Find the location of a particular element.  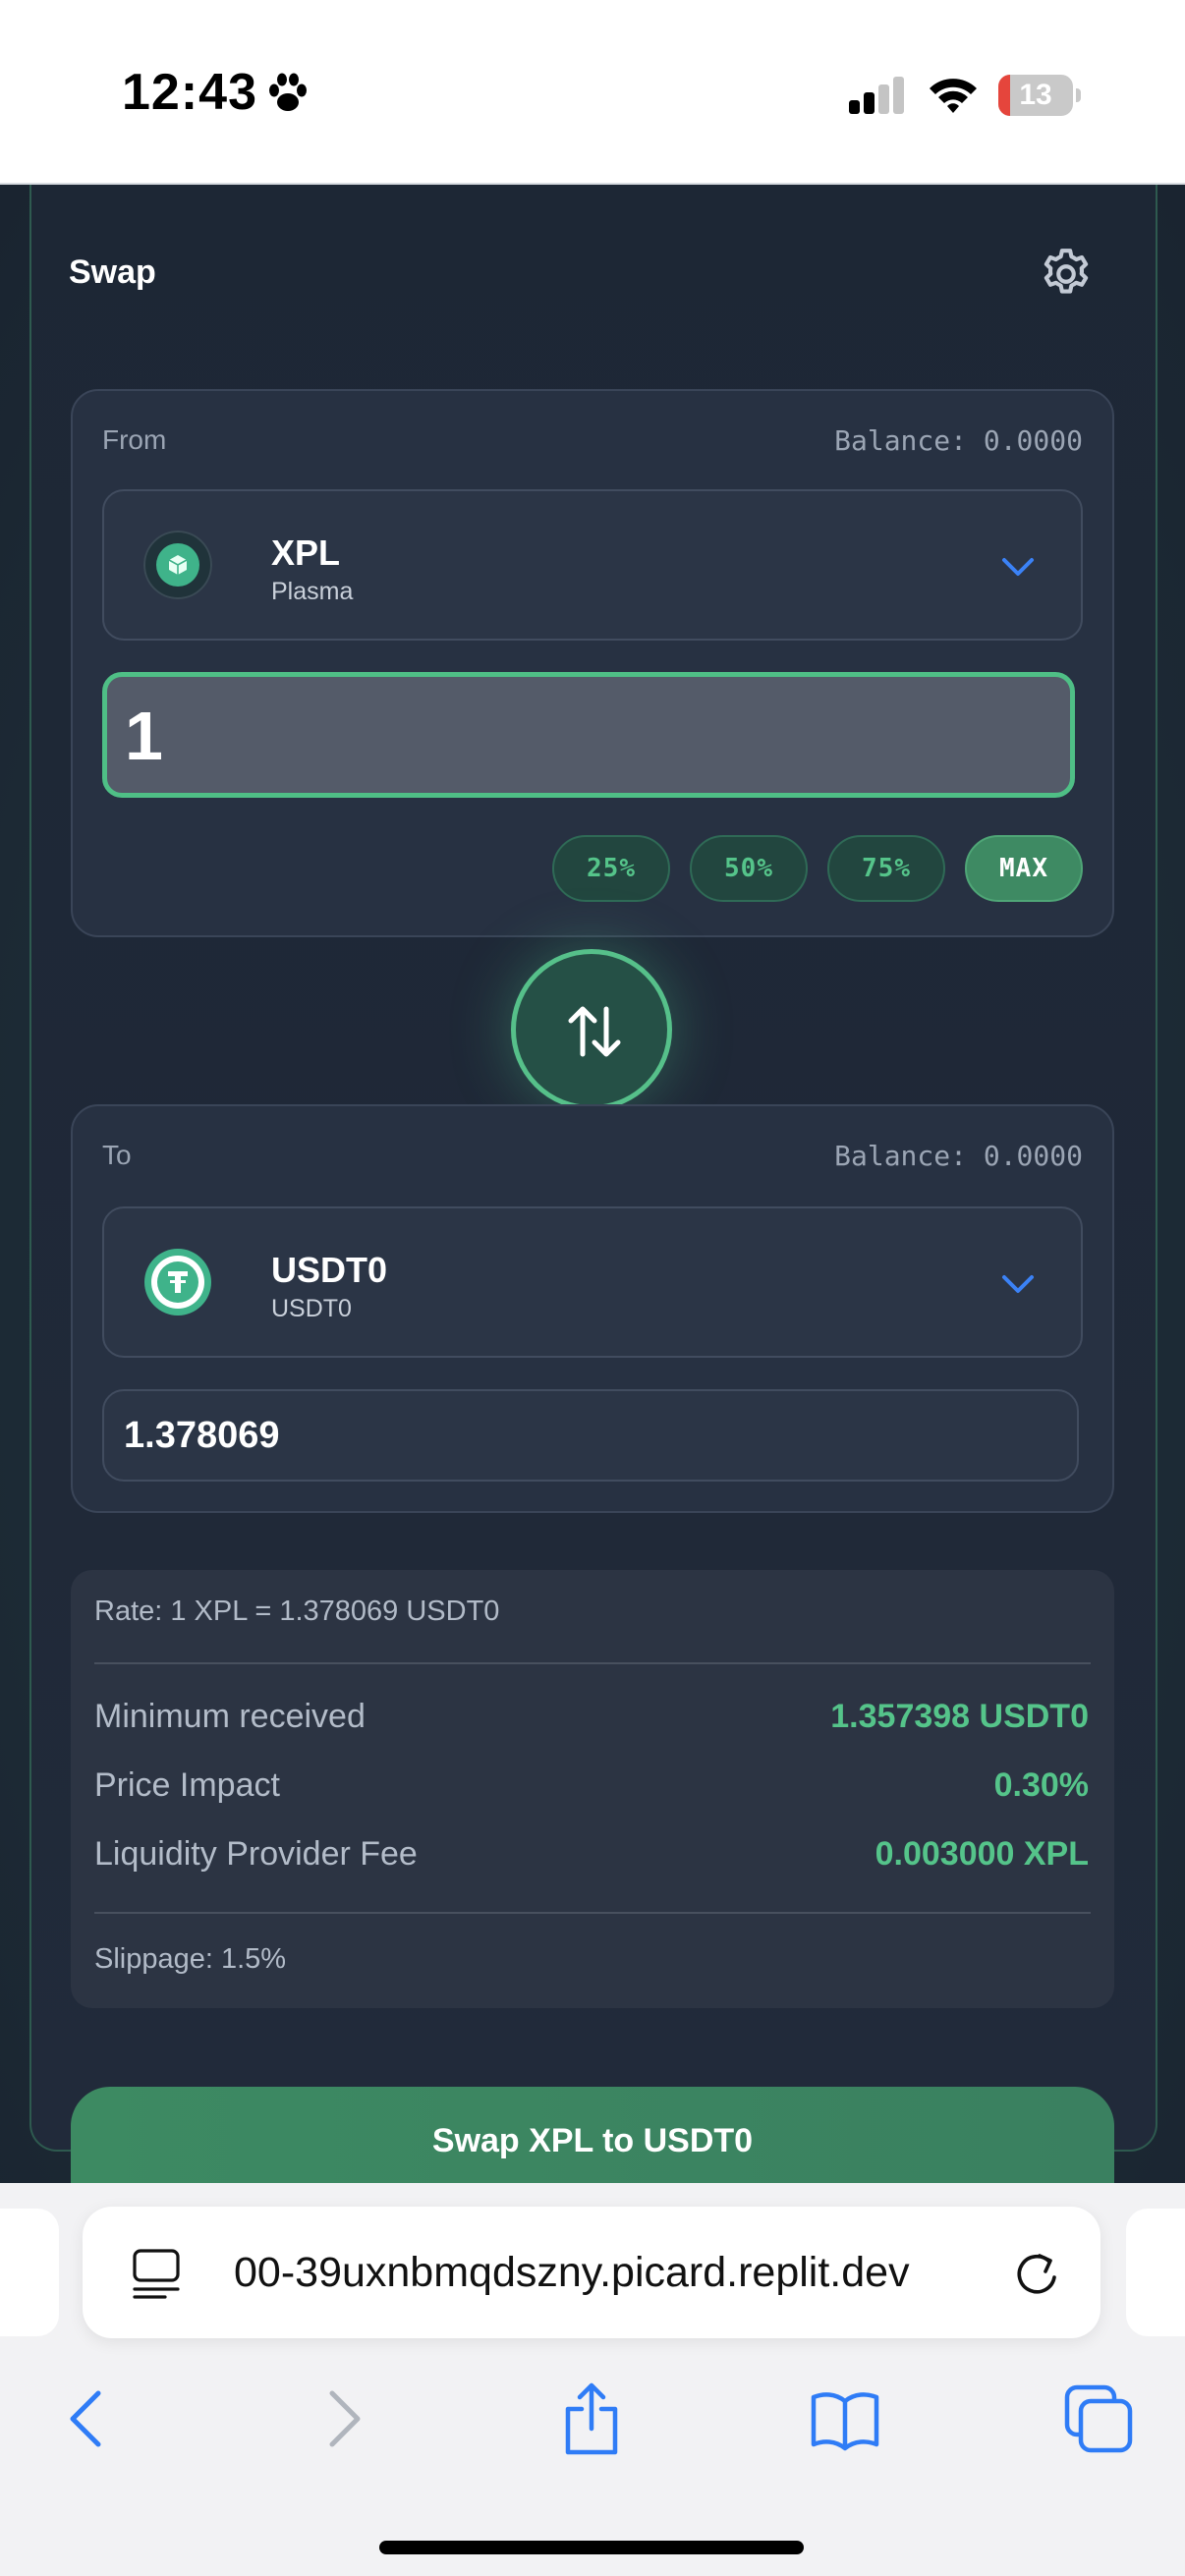

xpl-token-icon is located at coordinates (178, 565).